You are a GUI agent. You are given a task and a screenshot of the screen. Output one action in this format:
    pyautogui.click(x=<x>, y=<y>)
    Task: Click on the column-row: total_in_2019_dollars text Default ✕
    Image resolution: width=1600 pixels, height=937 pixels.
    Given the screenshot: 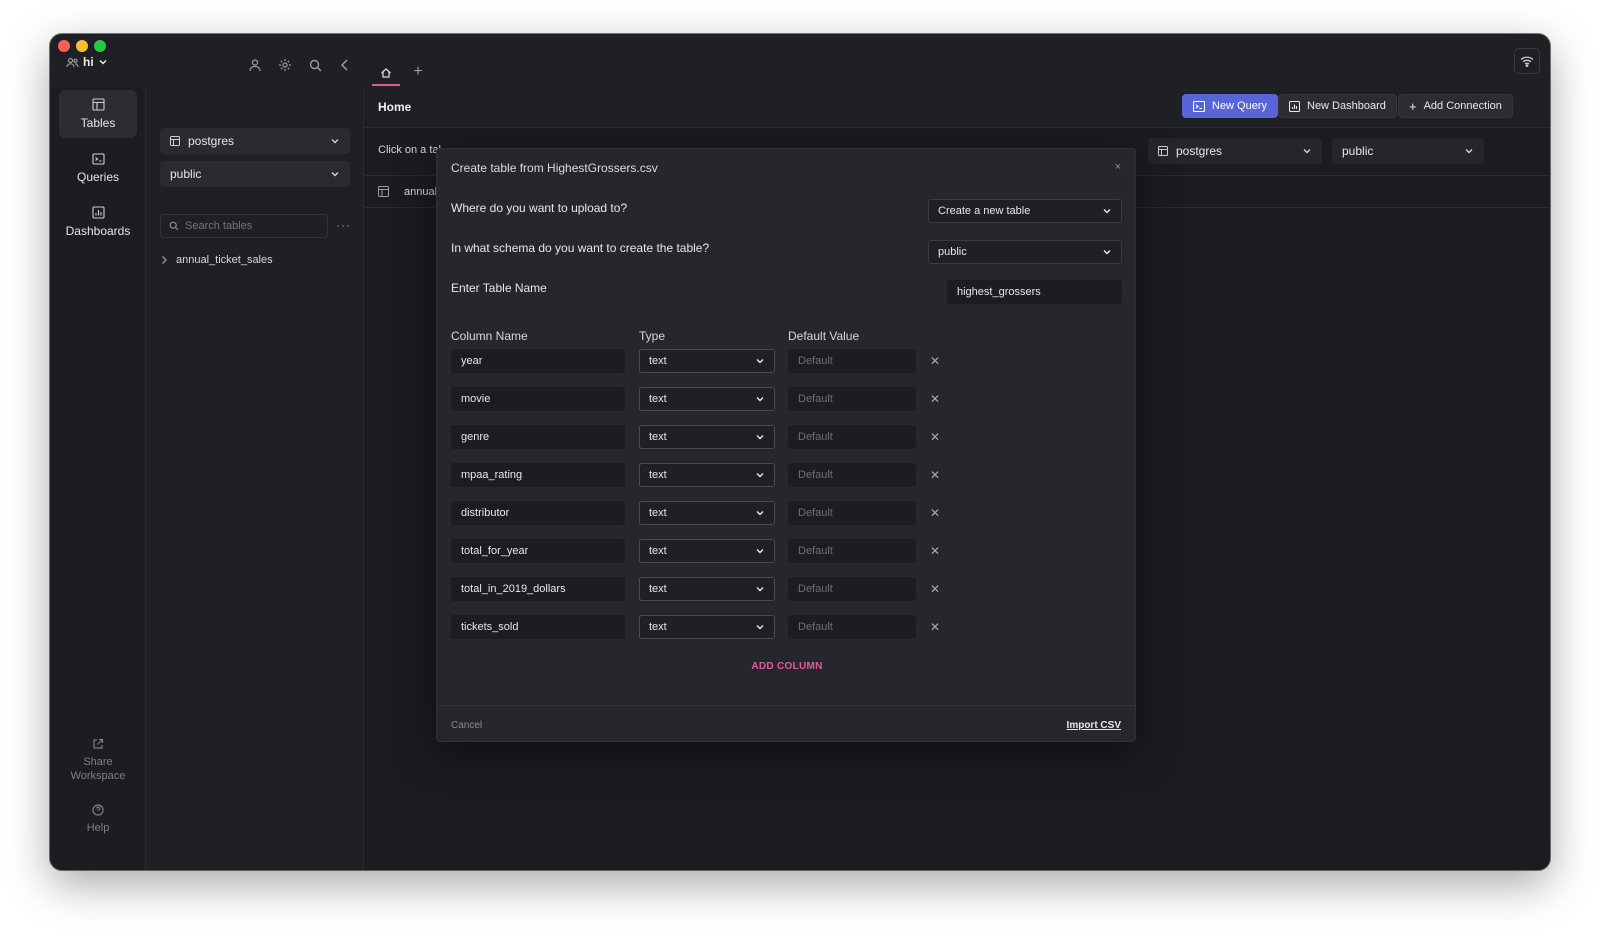 What is the action you would take?
    pyautogui.click(x=701, y=590)
    